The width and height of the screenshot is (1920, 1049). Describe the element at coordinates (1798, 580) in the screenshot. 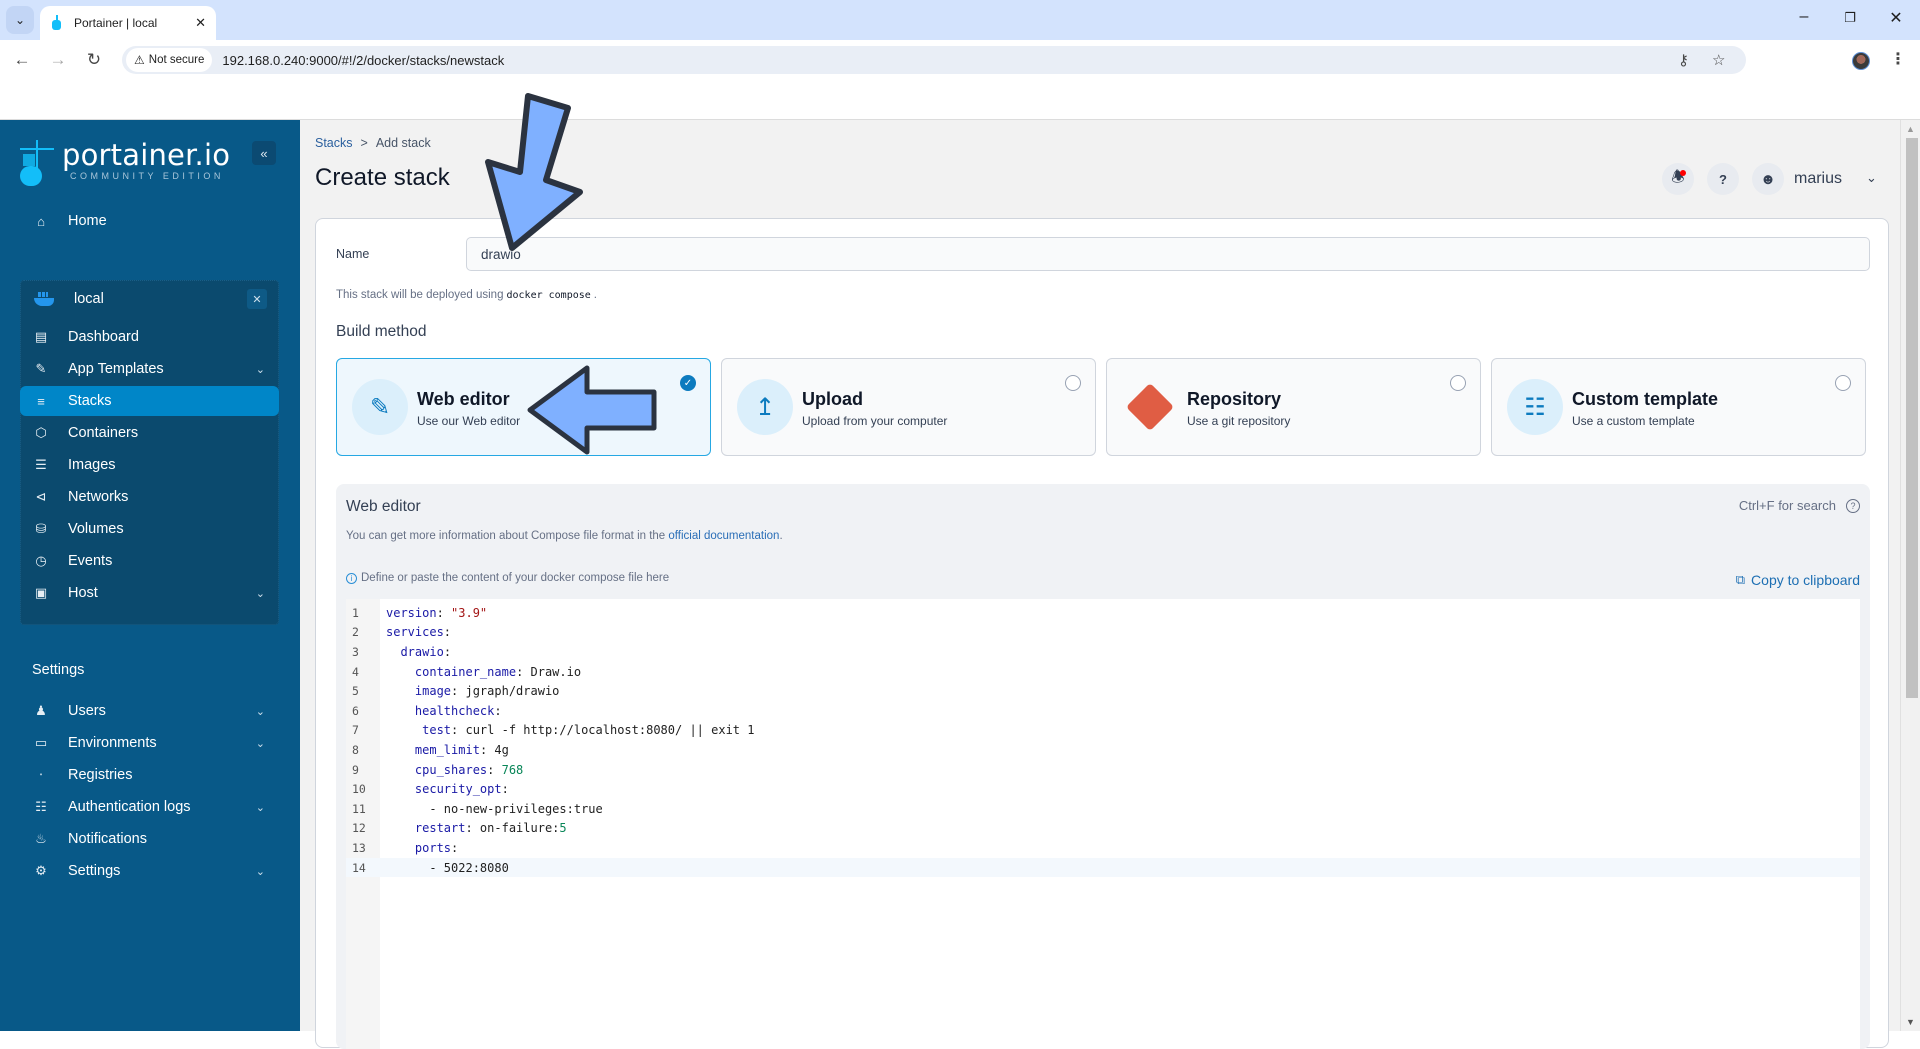

I see `copy-to-clipboard-button: ⧉ Copy to clipboard` at that location.